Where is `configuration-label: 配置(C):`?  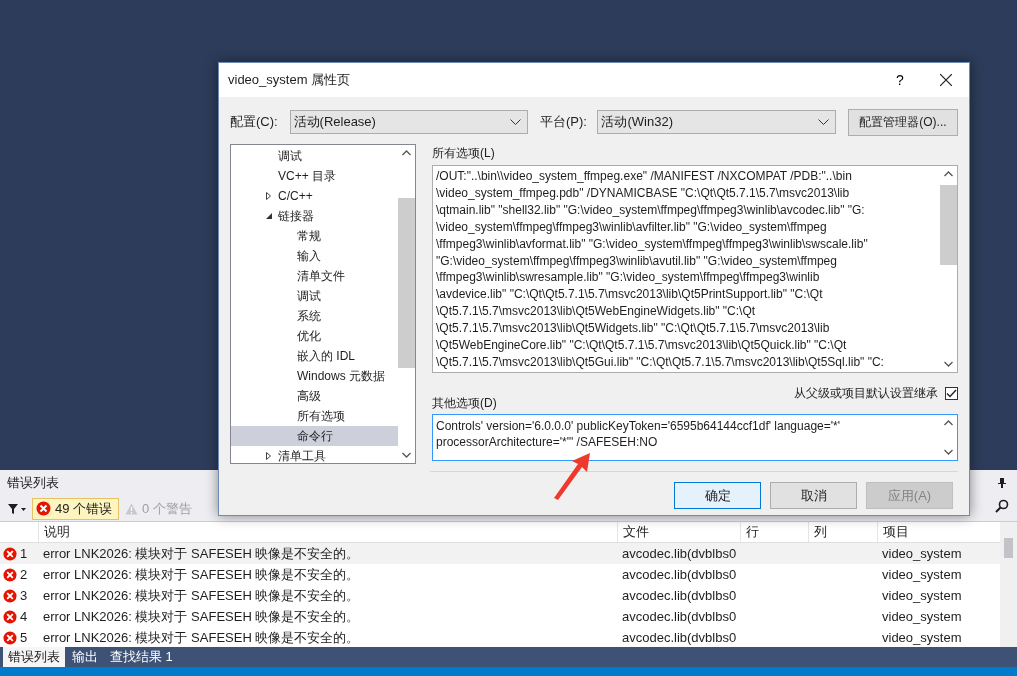
configuration-label: 配置(C): is located at coordinates (254, 122).